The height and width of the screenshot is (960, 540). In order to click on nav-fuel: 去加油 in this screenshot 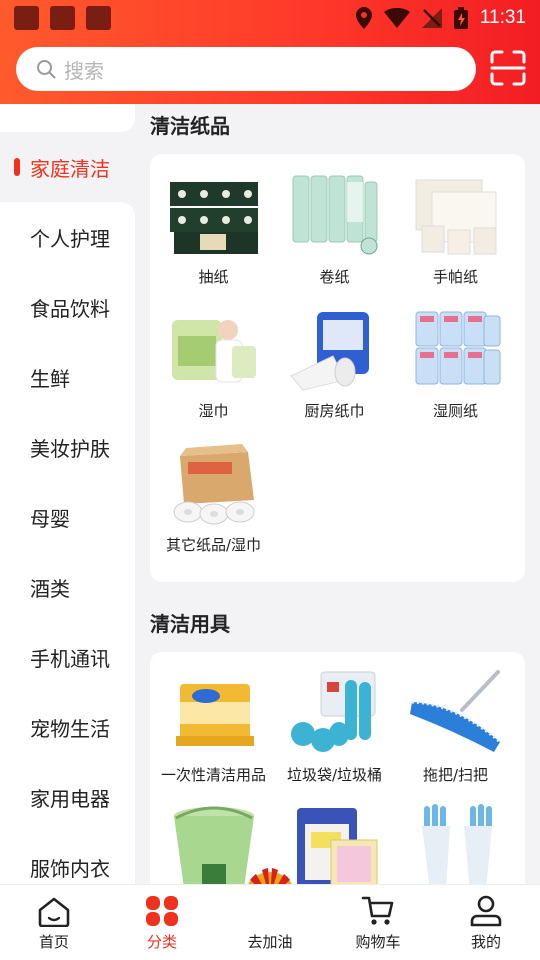, I will do `click(270, 922)`.